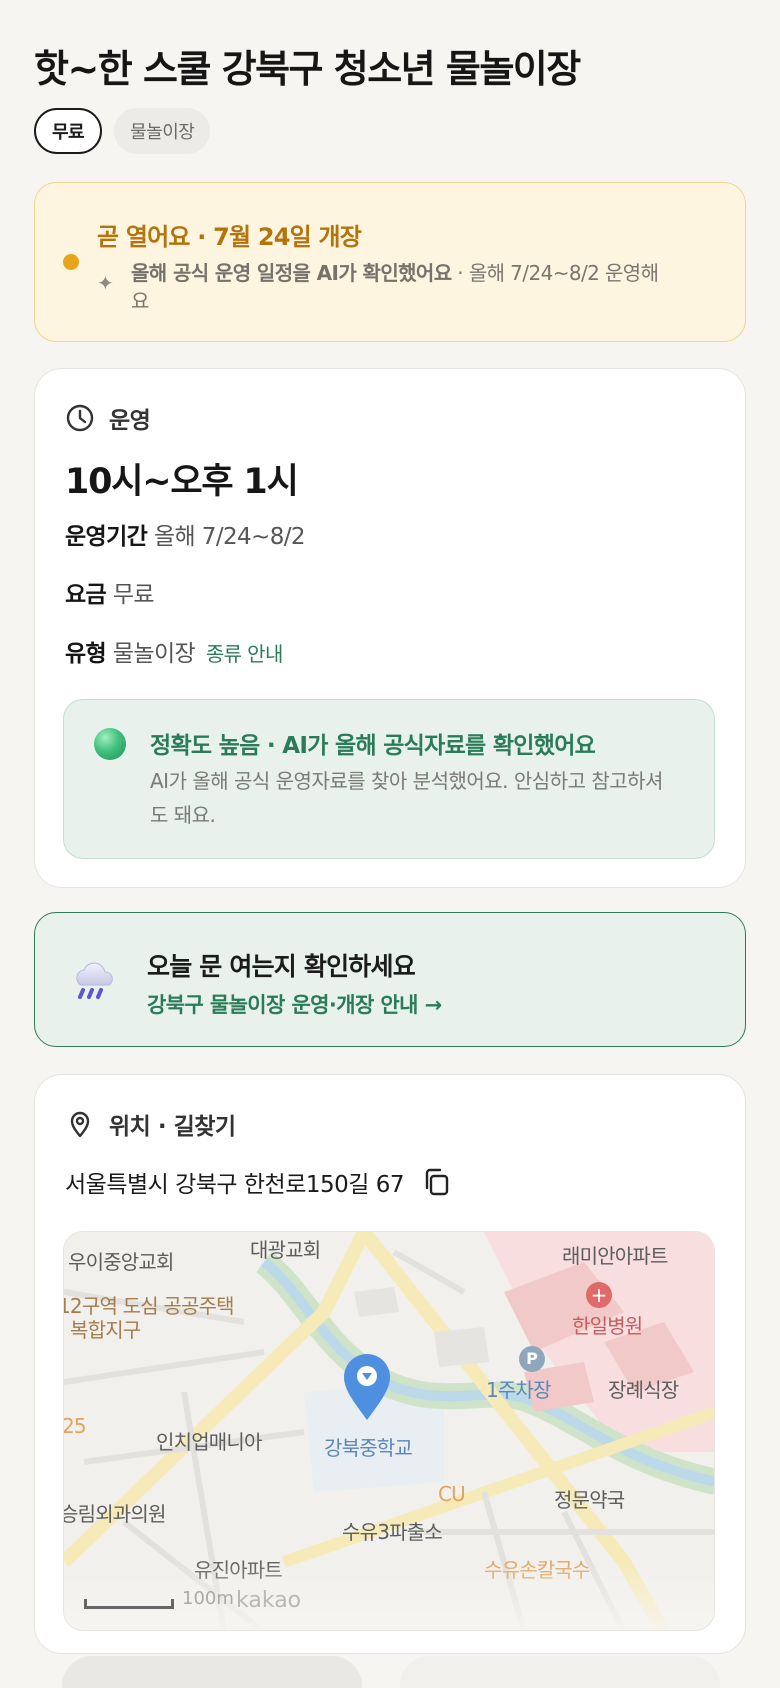  What do you see at coordinates (294, 1004) in the screenshot?
I see `weather-link: 강북구 물놀이장 운영·개장 안내 →` at bounding box center [294, 1004].